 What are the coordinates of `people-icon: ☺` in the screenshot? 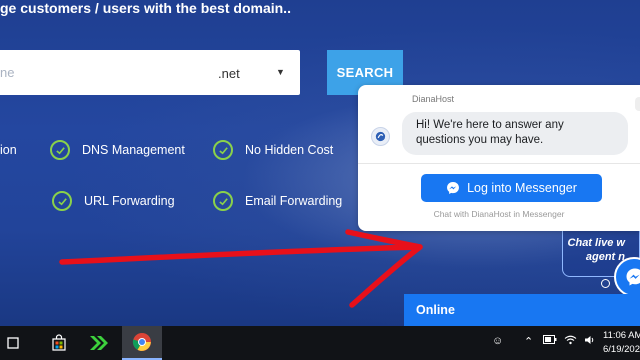 It's located at (497, 341).